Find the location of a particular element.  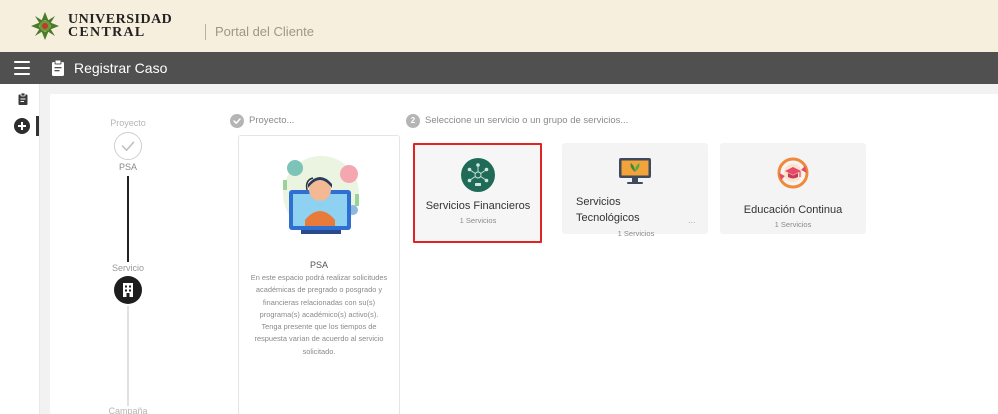

graduation-cap-icon is located at coordinates (793, 173).